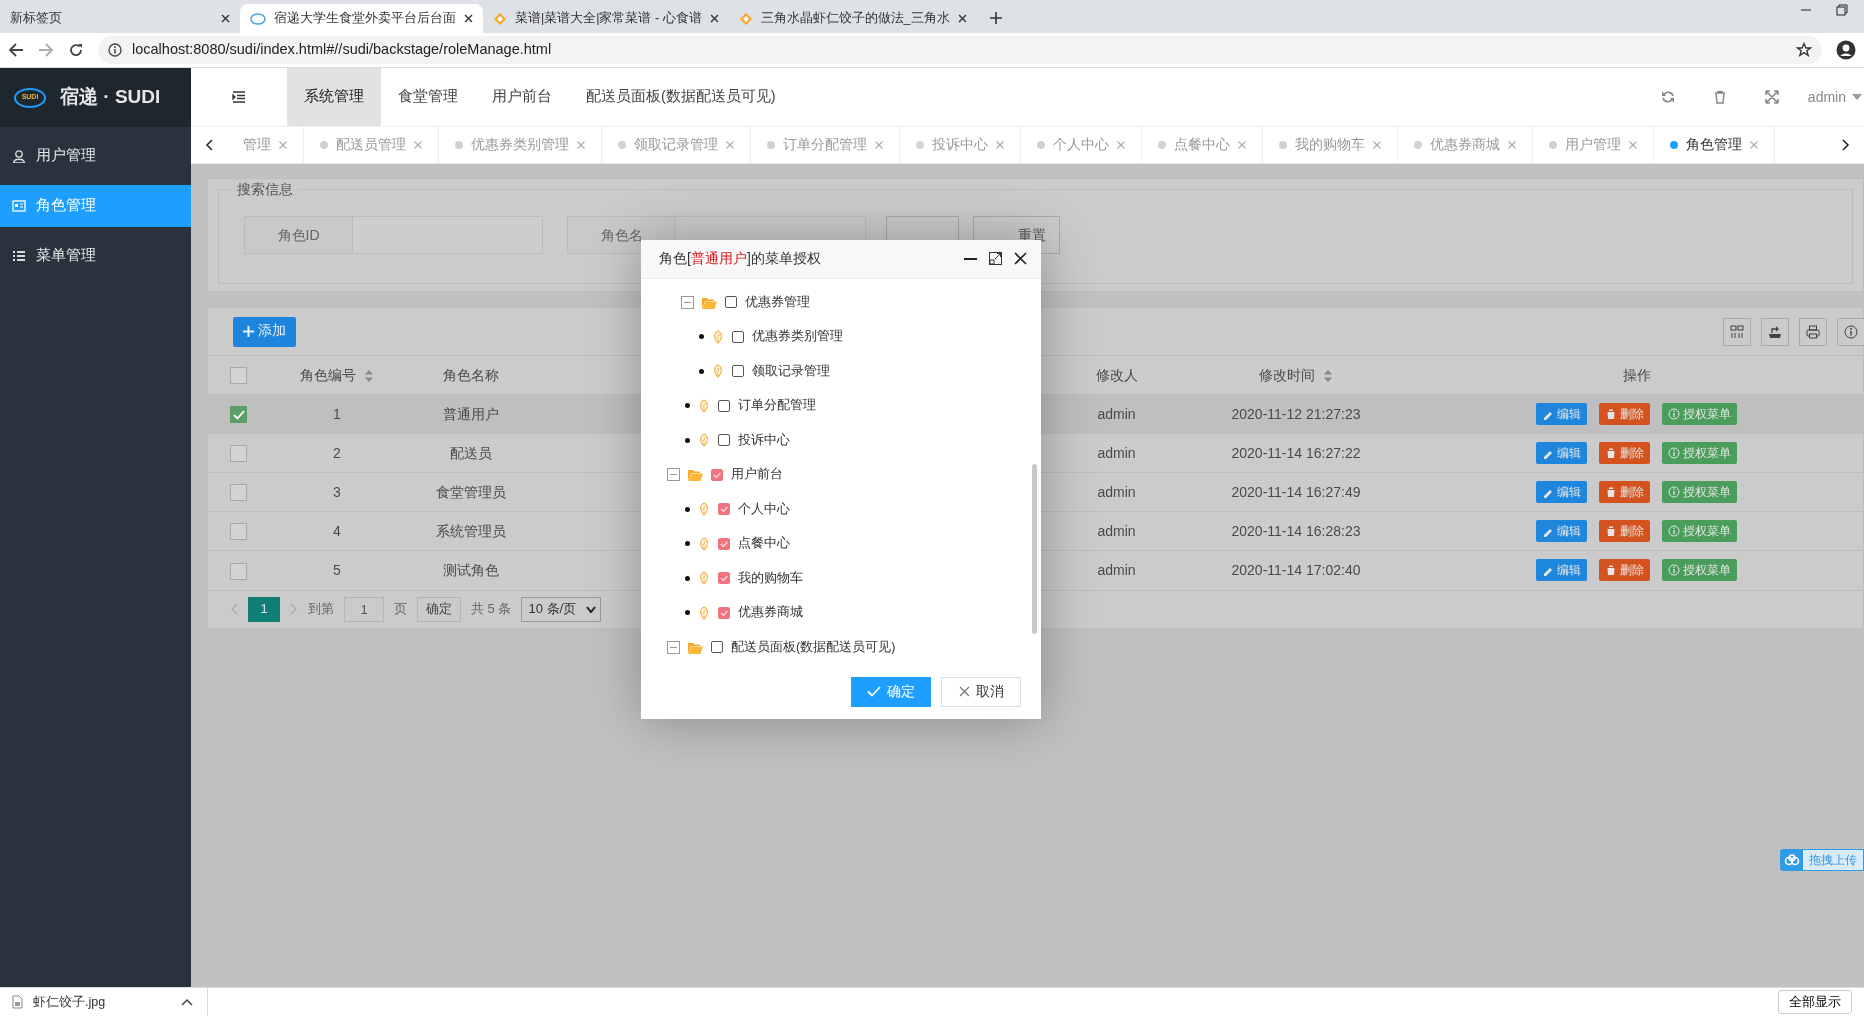  Describe the element at coordinates (264, 609) in the screenshot. I see `page-button: 1` at that location.